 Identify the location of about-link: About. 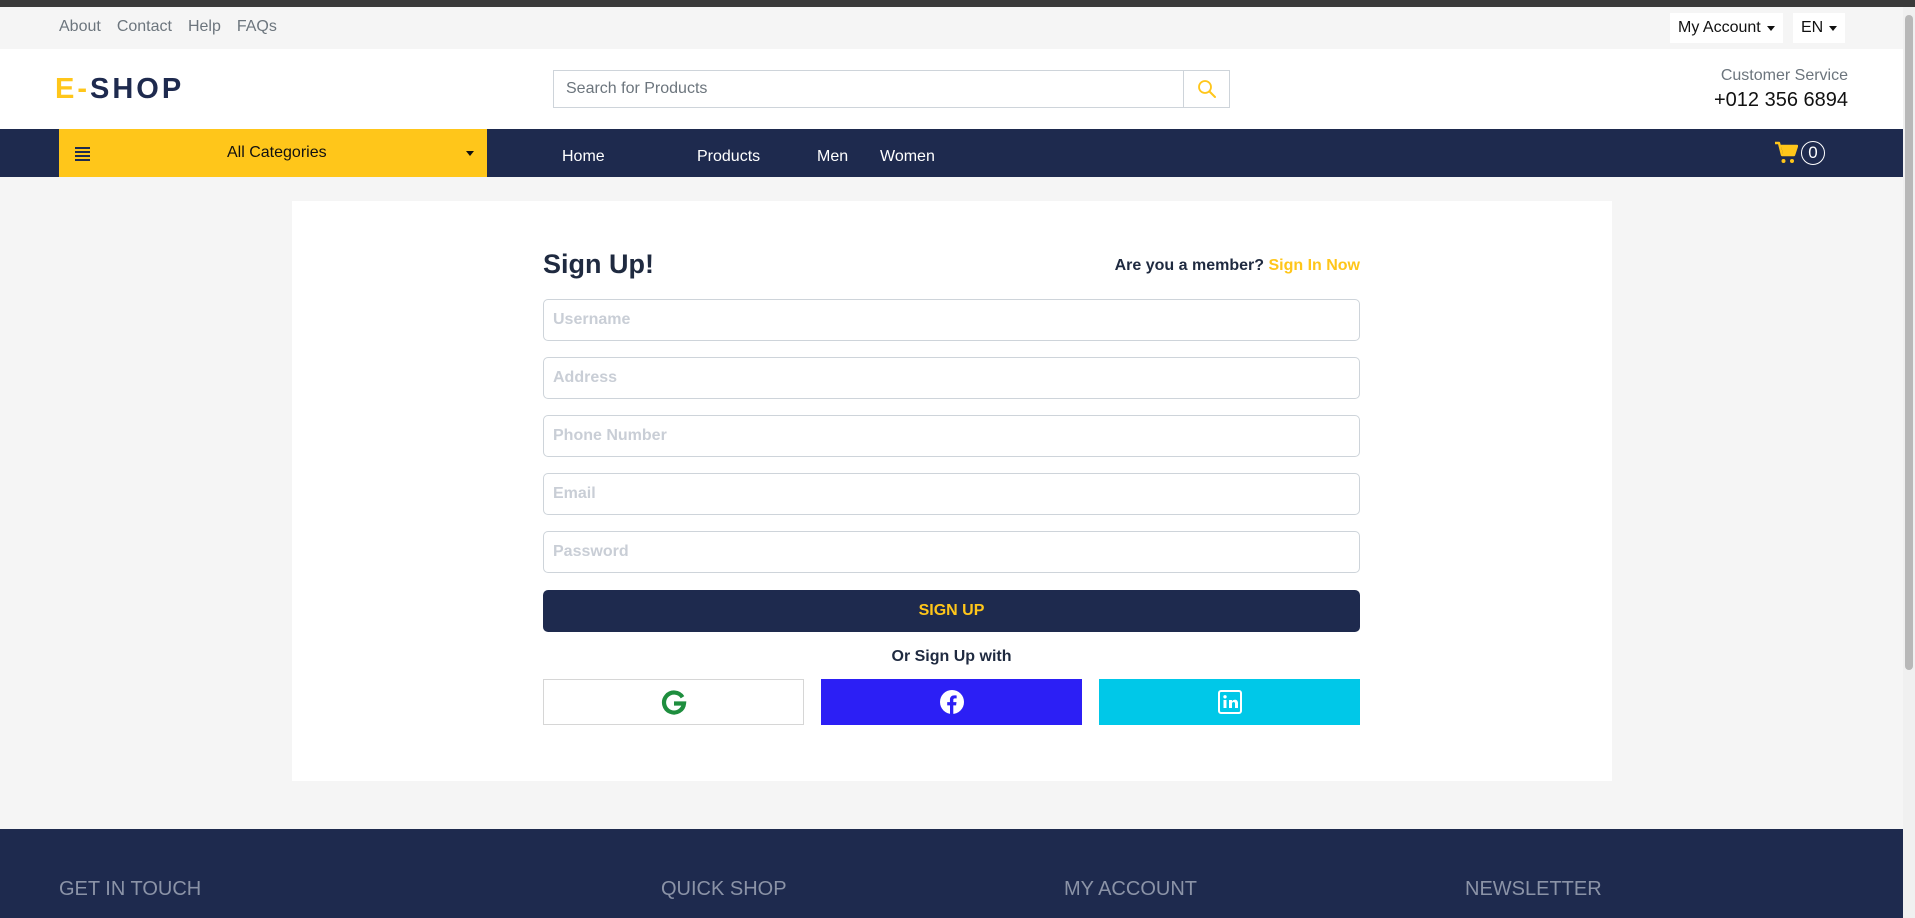
(80, 27).